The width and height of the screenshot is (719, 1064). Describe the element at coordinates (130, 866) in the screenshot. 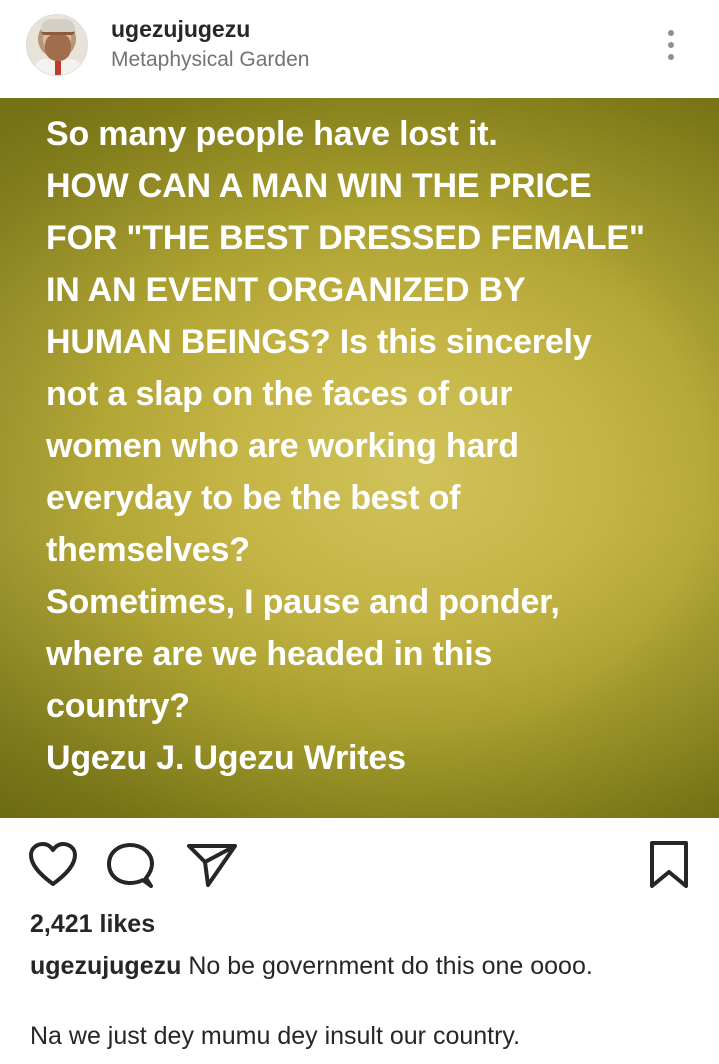

I see `comment-icon` at that location.